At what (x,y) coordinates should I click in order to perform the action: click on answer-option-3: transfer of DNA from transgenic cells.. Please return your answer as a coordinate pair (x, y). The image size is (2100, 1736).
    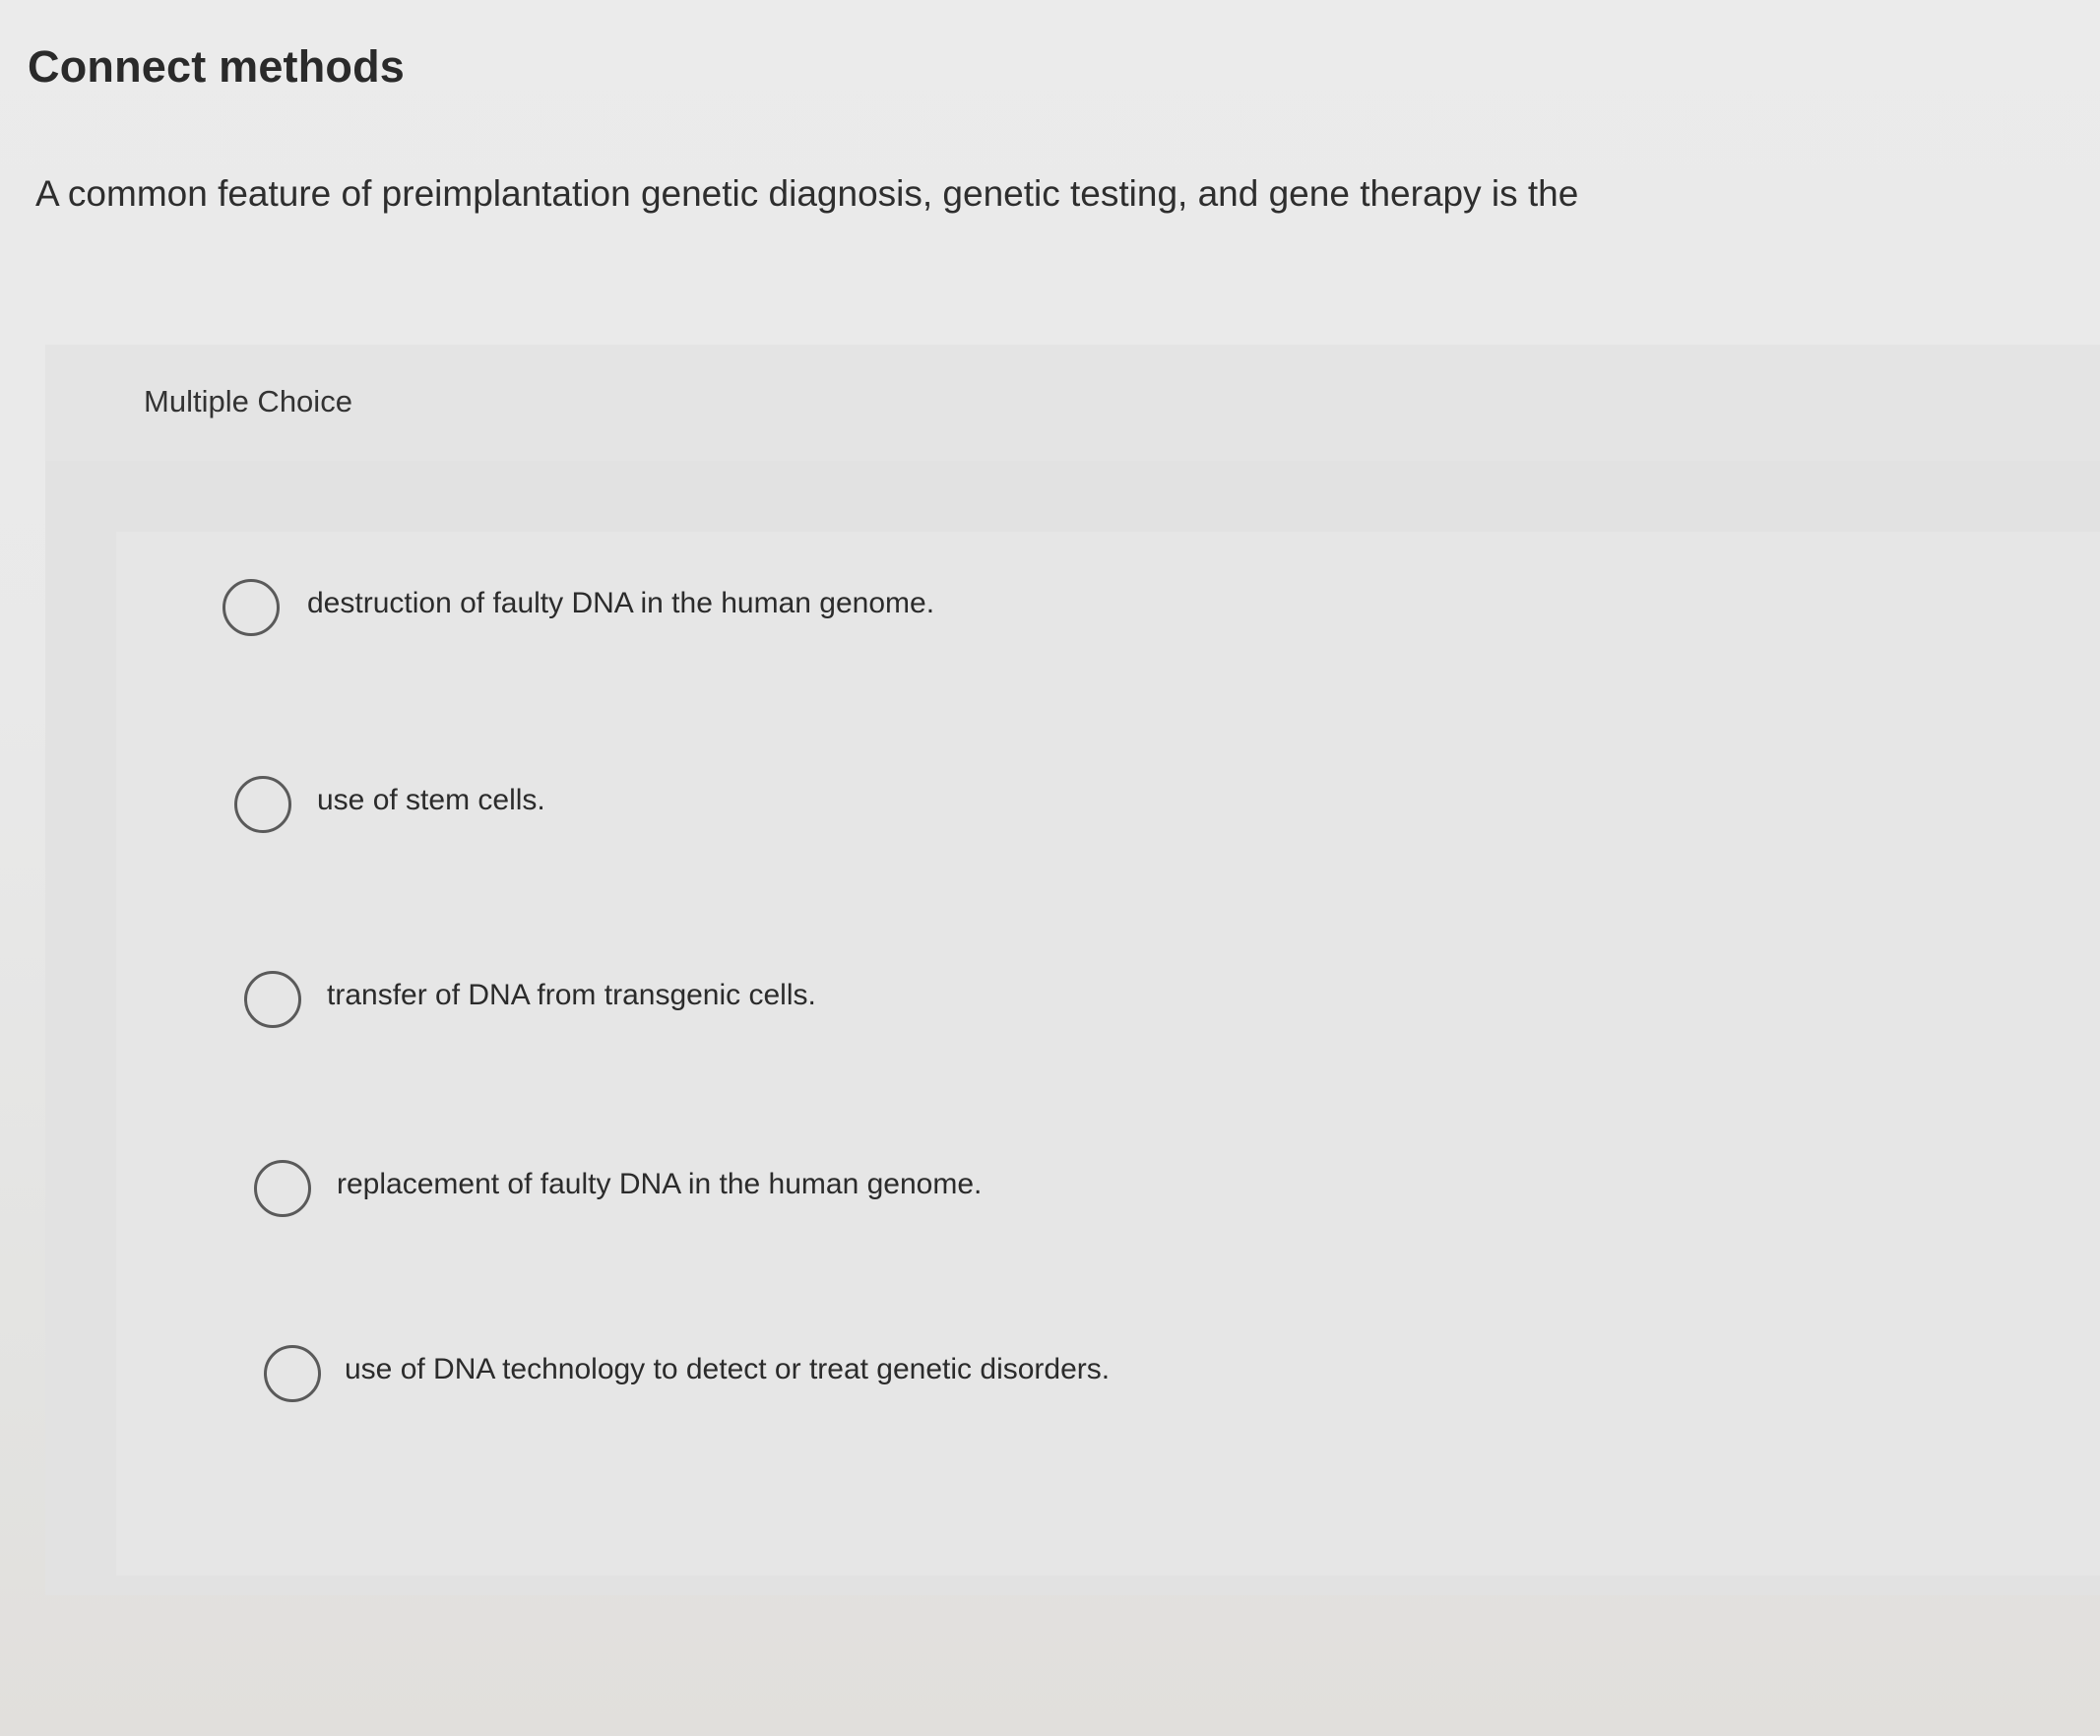
    Looking at the image, I should click on (1108, 1003).